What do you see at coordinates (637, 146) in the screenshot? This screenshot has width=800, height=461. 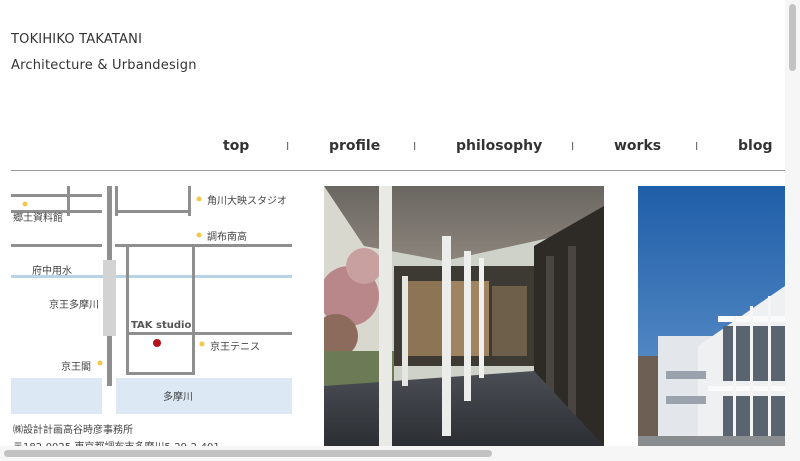 I see `nav-works: works` at bounding box center [637, 146].